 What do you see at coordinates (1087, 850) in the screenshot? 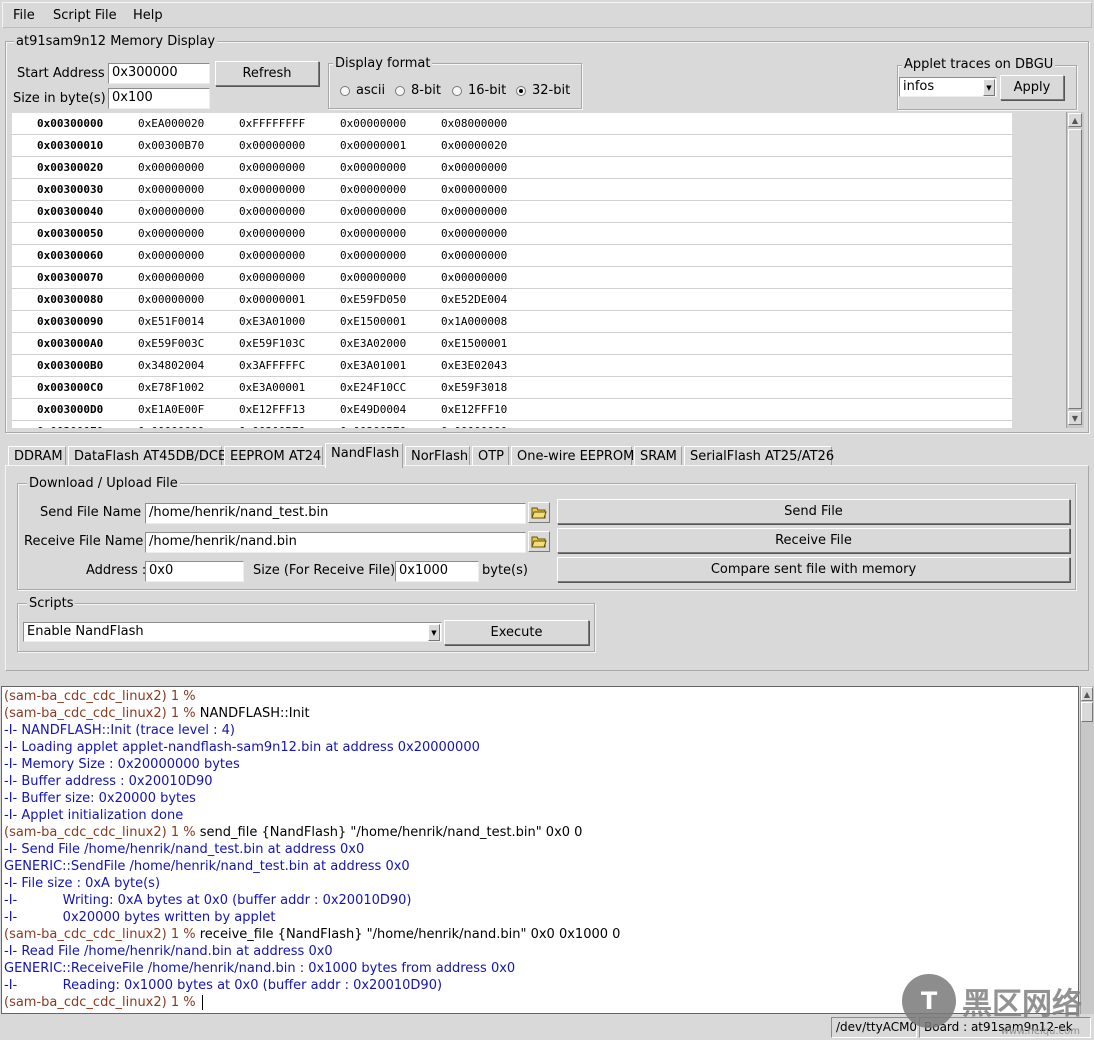
I see `console-scrollbar: ▲` at bounding box center [1087, 850].